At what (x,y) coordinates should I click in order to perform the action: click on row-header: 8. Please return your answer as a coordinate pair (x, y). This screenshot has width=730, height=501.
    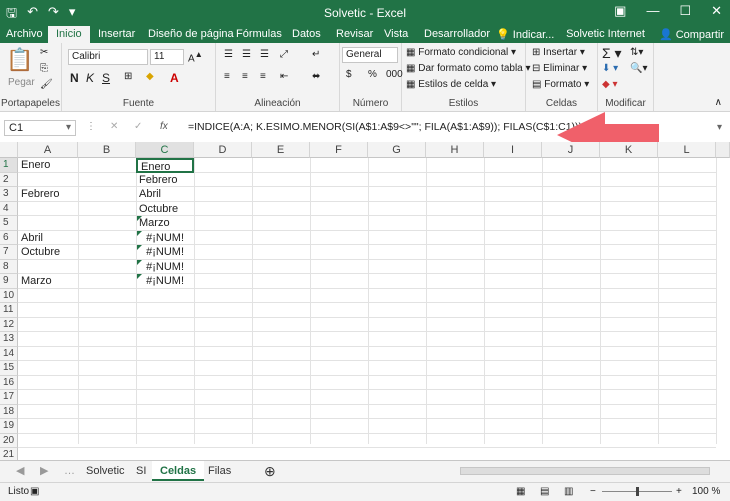
    Looking at the image, I should click on (9, 266).